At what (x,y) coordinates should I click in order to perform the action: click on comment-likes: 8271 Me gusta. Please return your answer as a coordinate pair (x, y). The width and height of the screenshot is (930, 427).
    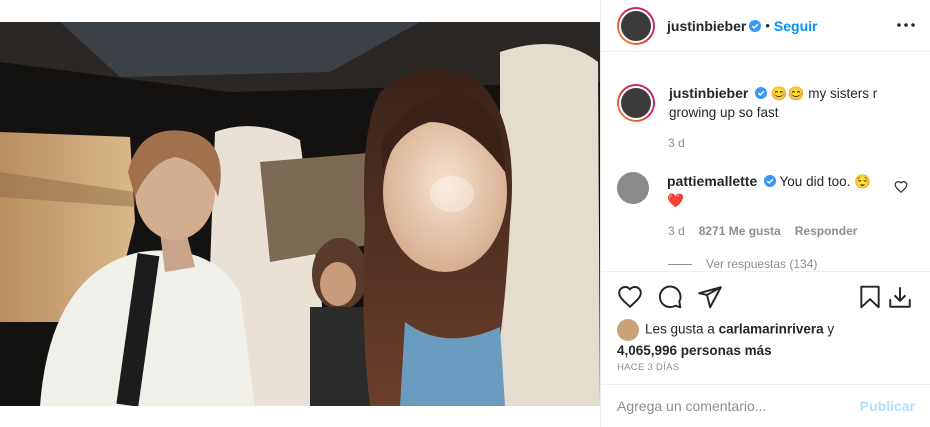
    Looking at the image, I should click on (740, 231).